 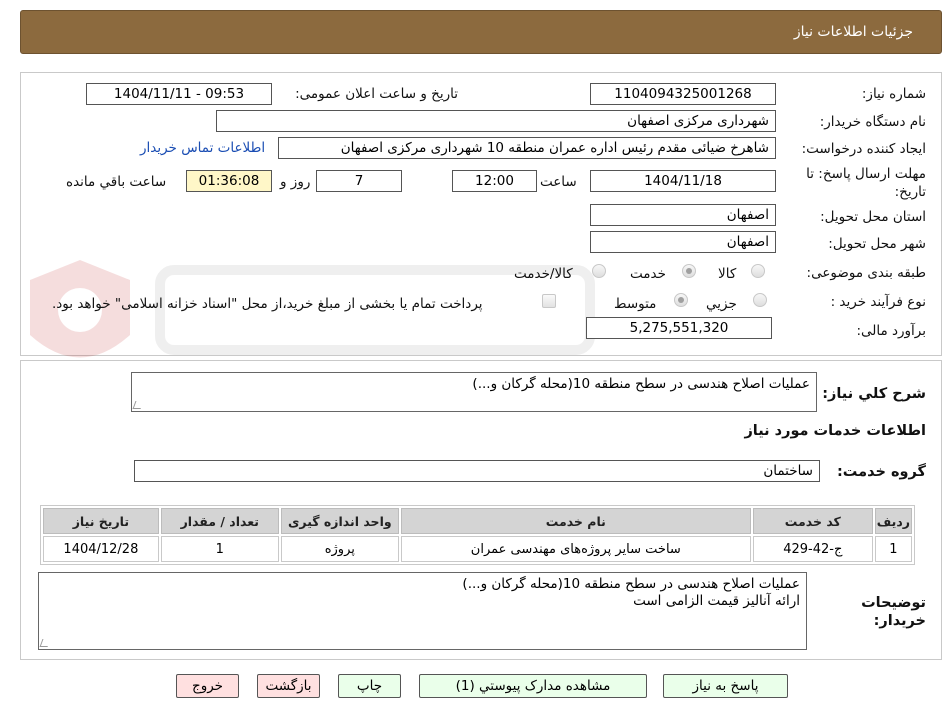 I want to click on process-label: نوع فرآیند خرید :, so click(x=878, y=302).